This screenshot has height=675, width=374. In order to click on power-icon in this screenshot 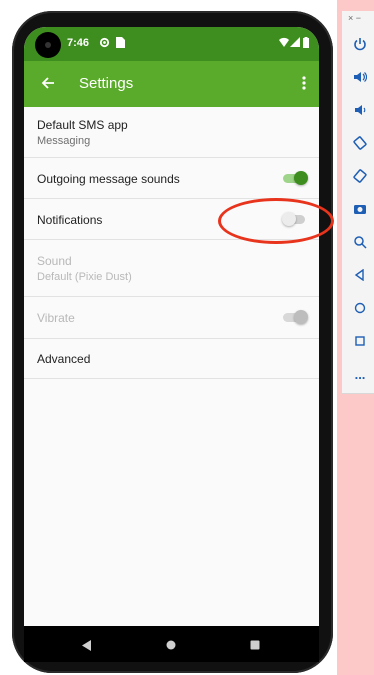, I will do `click(360, 44)`.